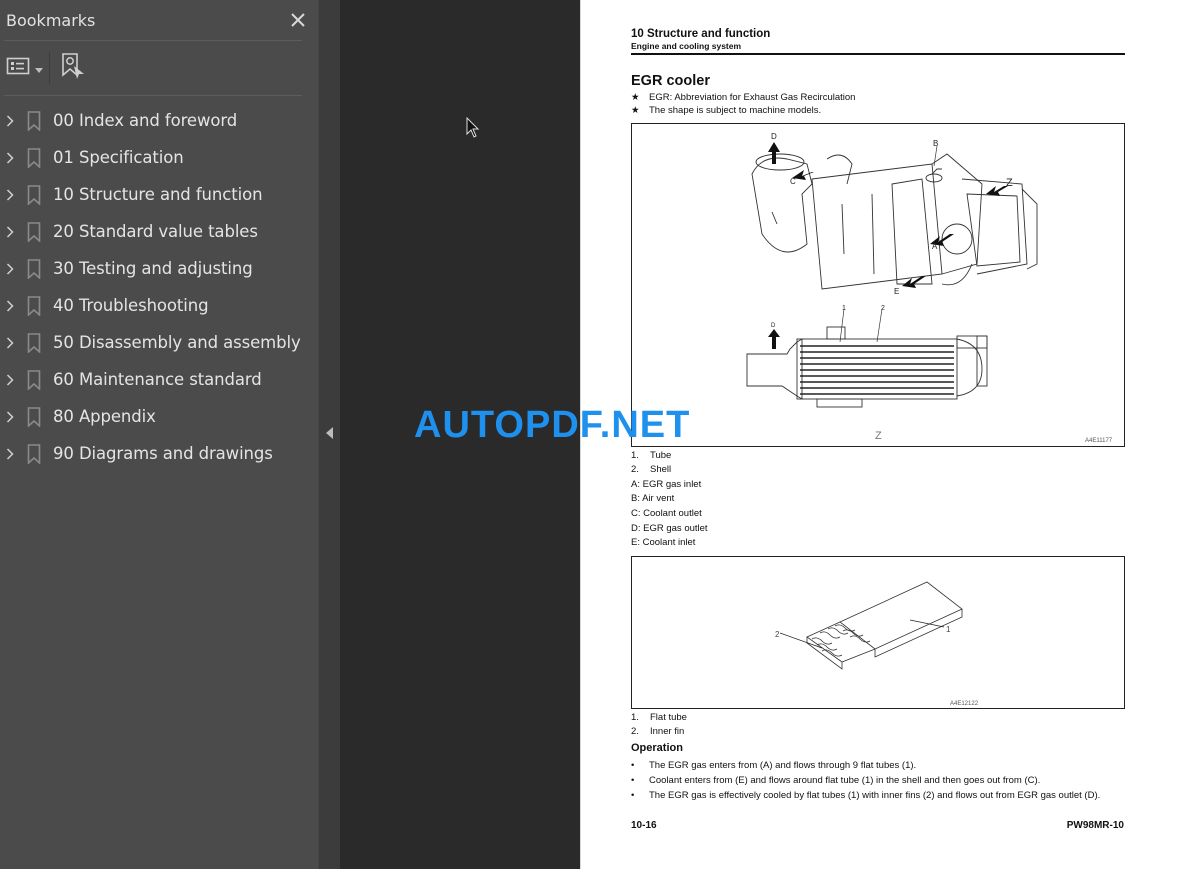 This screenshot has height=869, width=1200. What do you see at coordinates (935, 143) in the screenshot?
I see `label-b: B` at bounding box center [935, 143].